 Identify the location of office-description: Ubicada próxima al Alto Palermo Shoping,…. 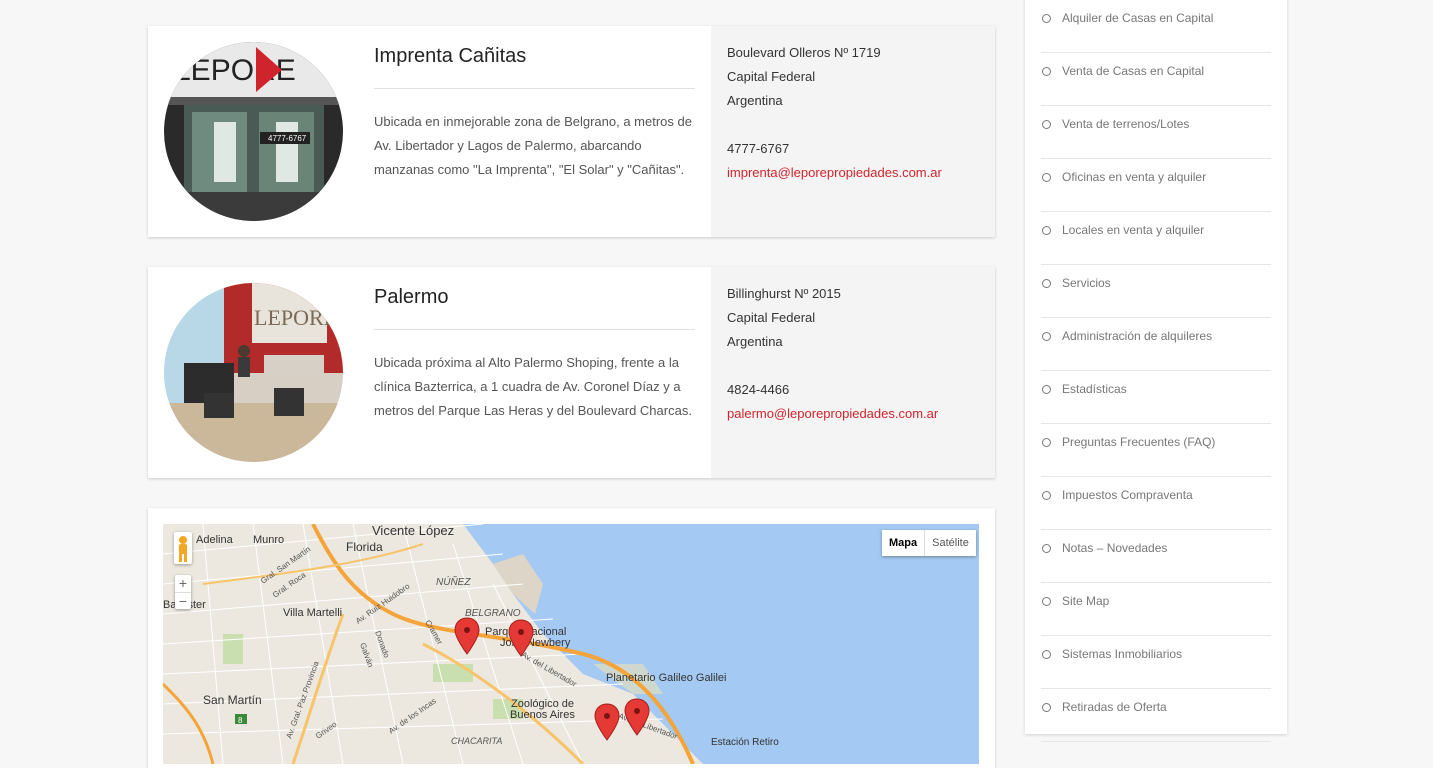
(533, 386).